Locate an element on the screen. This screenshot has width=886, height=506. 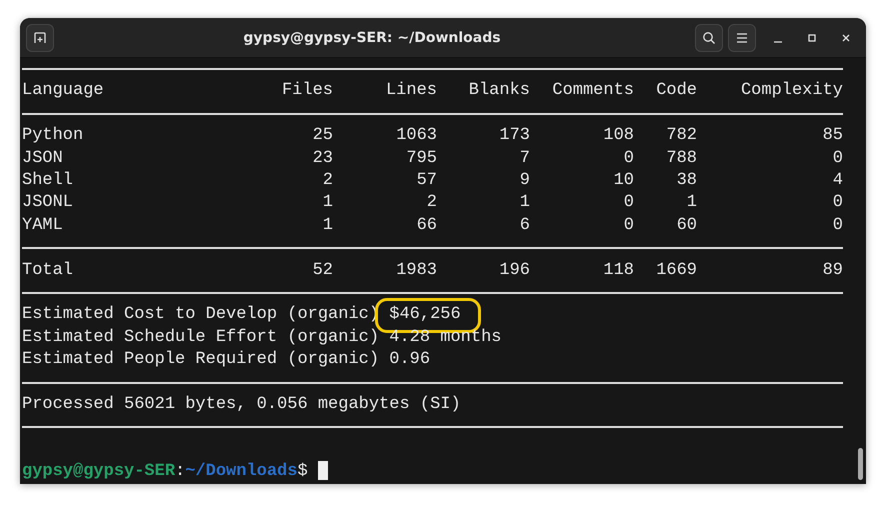
menu-button is located at coordinates (742, 38).